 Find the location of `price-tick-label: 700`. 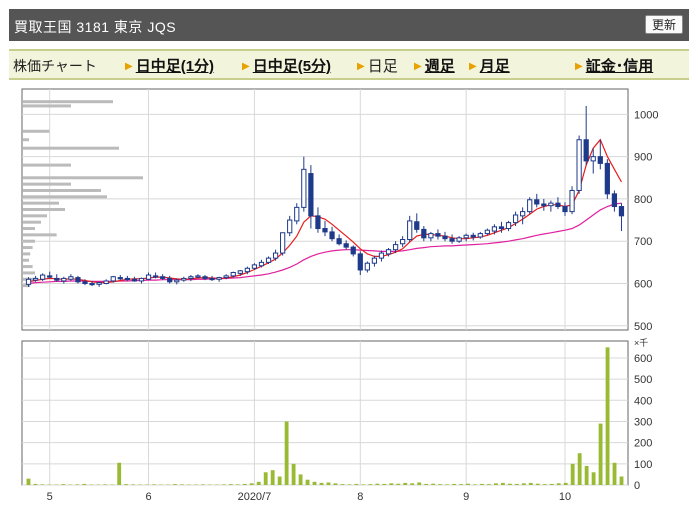

price-tick-label: 700 is located at coordinates (643, 242).